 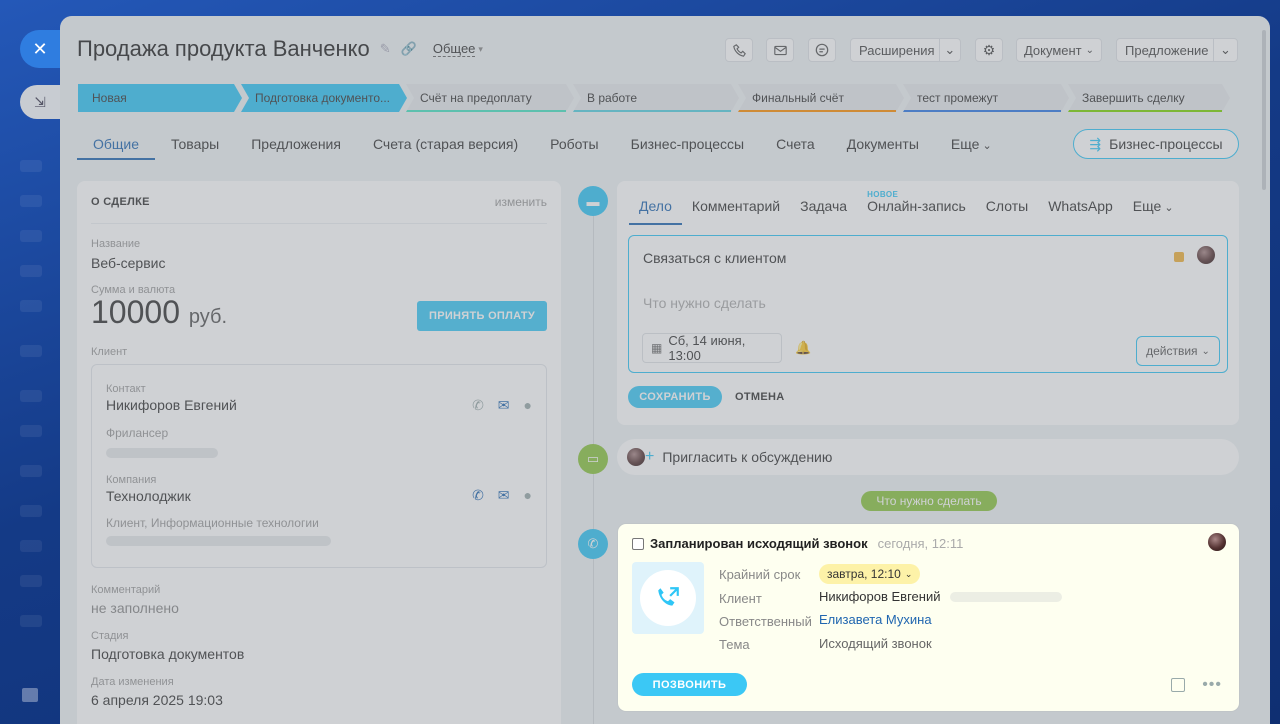 I want to click on tab-label: Документы, so click(x=882, y=144).